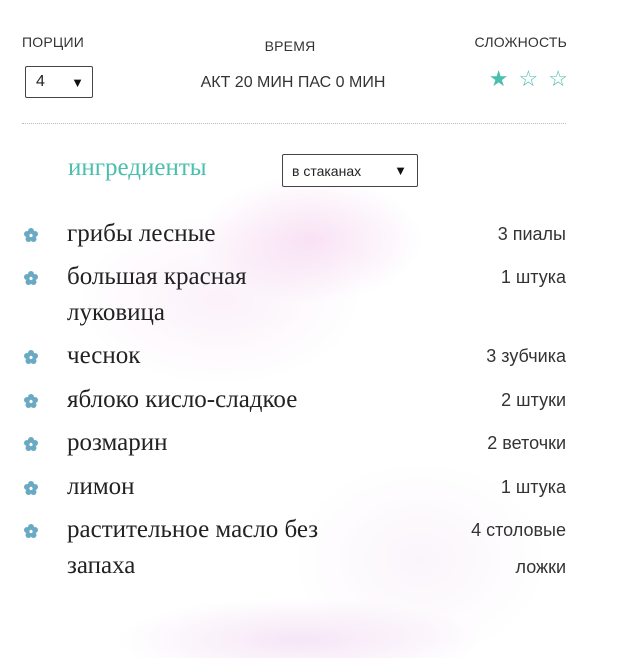 The image size is (620, 658). Describe the element at coordinates (193, 547) in the screenshot. I see `ingredient-name: растительное масло без запаха` at that location.